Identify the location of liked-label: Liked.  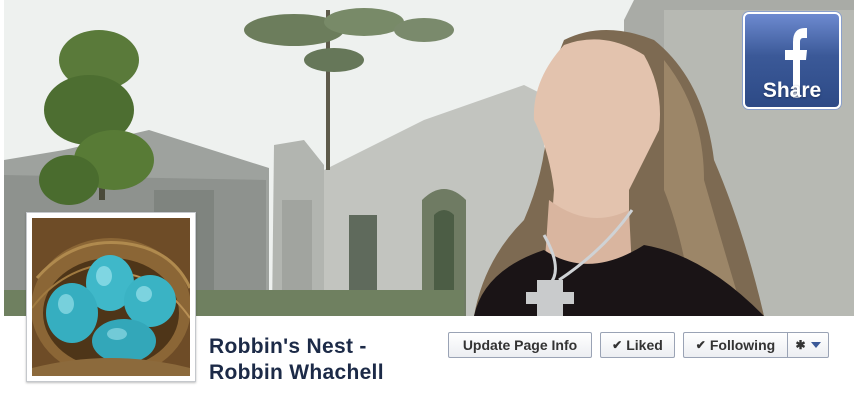
(644, 345).